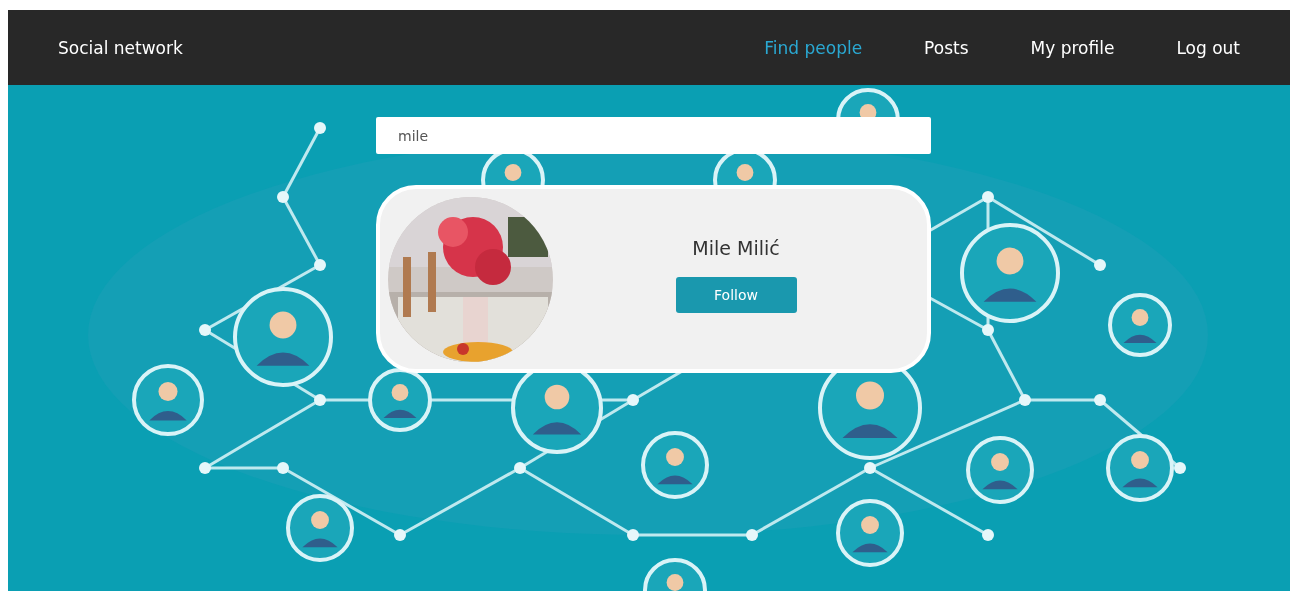 The image size is (1298, 591). What do you see at coordinates (813, 47) in the screenshot?
I see `nav-link: Find people` at bounding box center [813, 47].